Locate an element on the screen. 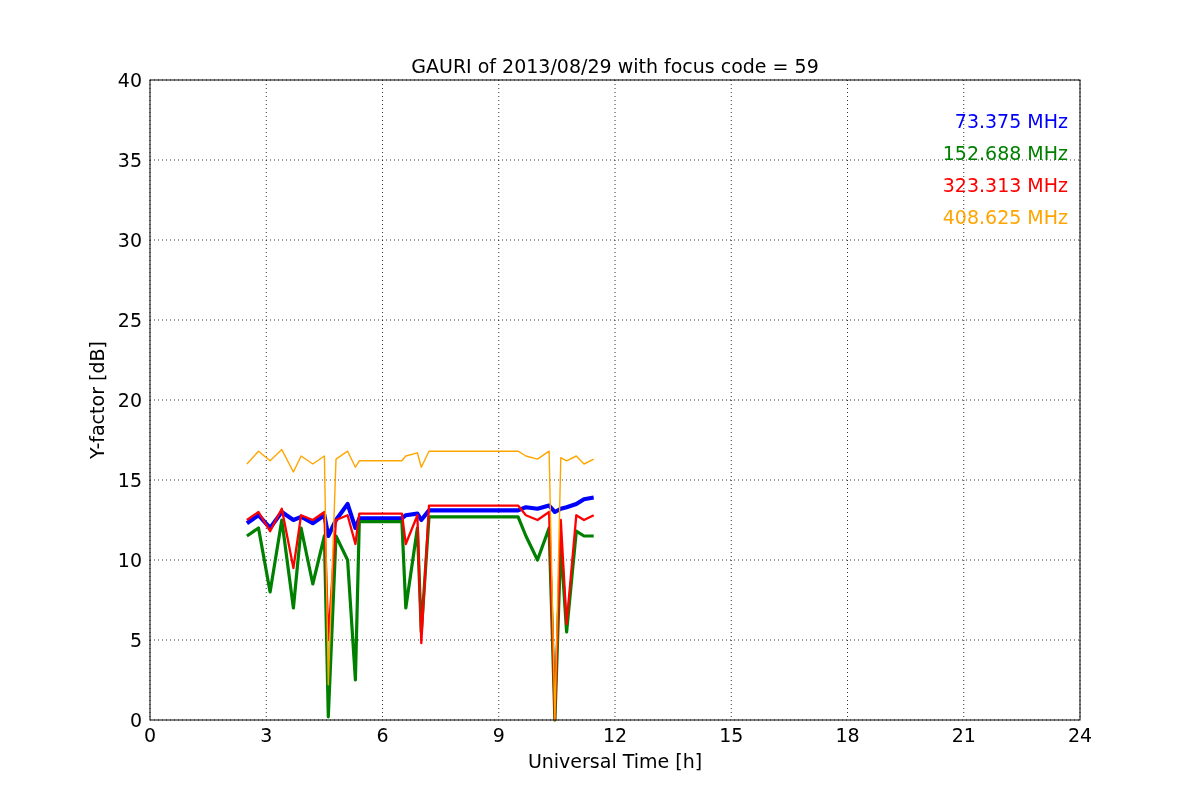  tick-label: 24 is located at coordinates (1080, 735).